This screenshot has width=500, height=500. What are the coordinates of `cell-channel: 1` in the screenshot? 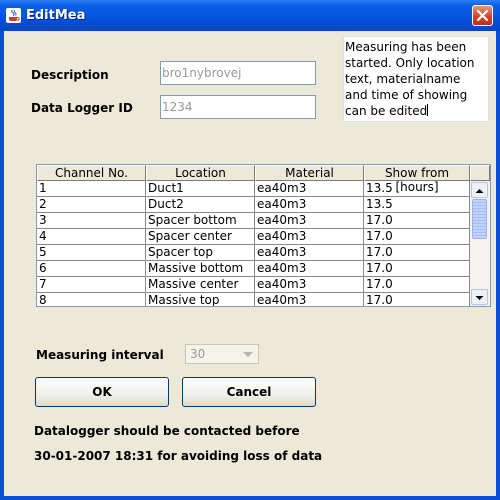 It's located at (91, 189).